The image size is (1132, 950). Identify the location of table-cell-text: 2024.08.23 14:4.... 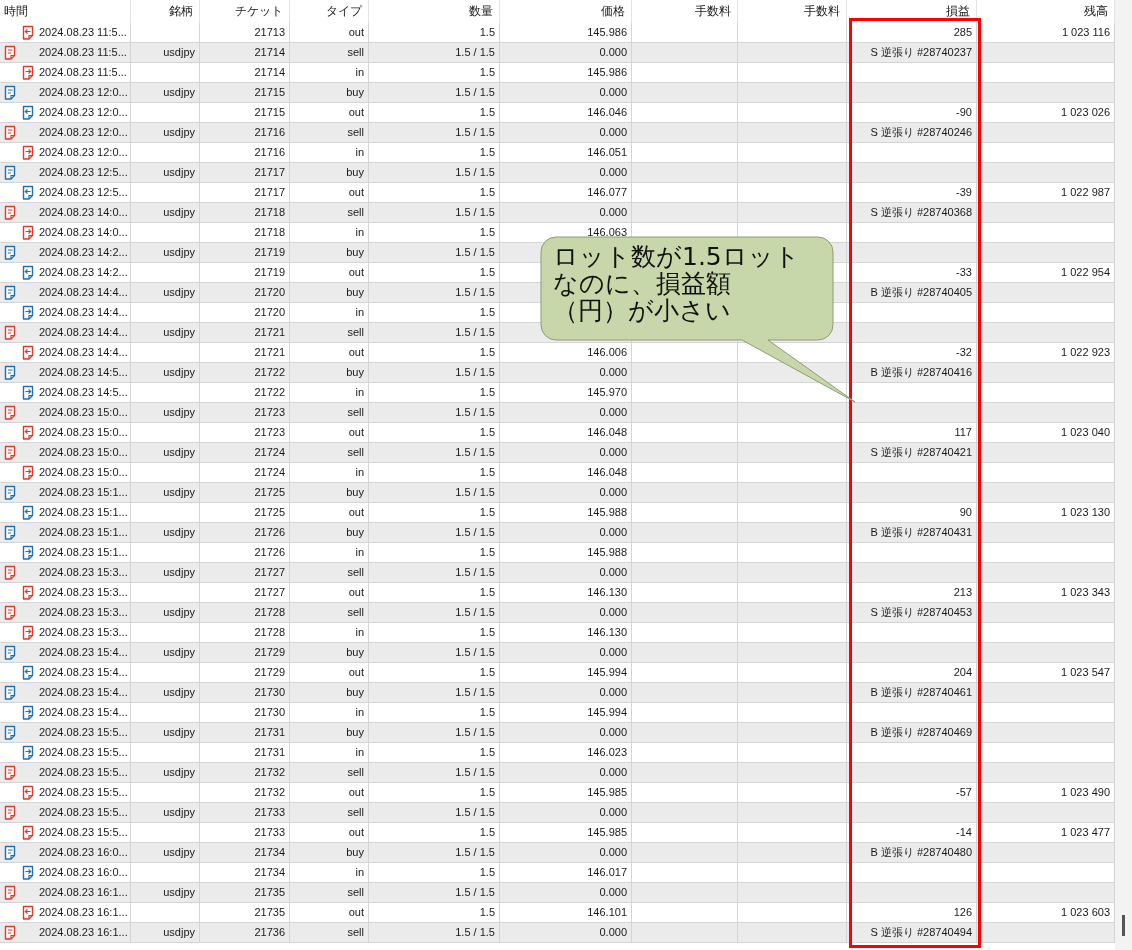
(83, 352).